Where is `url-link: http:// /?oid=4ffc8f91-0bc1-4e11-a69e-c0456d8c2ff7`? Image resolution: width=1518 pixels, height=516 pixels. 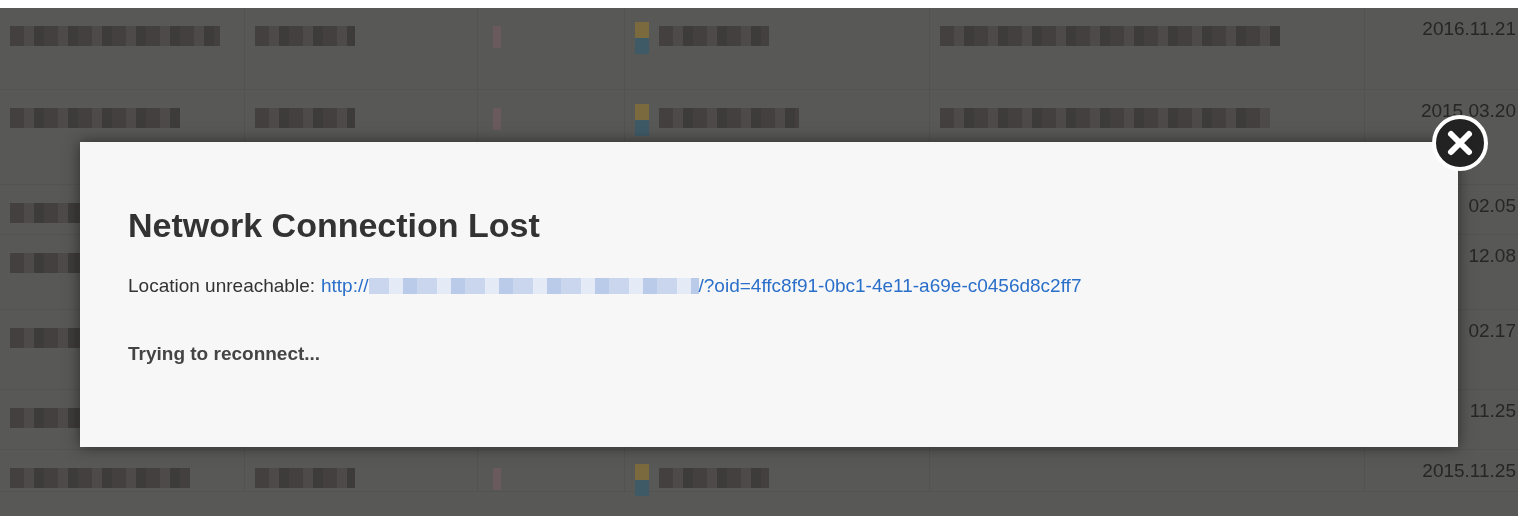
url-link: http:// /?oid=4ffc8f91-0bc1-4e11-a69e-c0456d8c2ff7 is located at coordinates (701, 286).